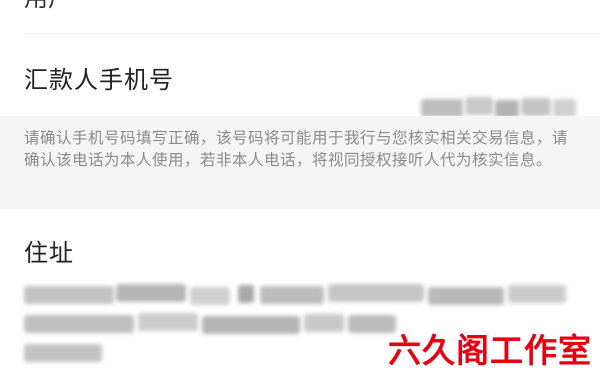  What do you see at coordinates (49, 253) in the screenshot?
I see `address-label: 住址` at bounding box center [49, 253].